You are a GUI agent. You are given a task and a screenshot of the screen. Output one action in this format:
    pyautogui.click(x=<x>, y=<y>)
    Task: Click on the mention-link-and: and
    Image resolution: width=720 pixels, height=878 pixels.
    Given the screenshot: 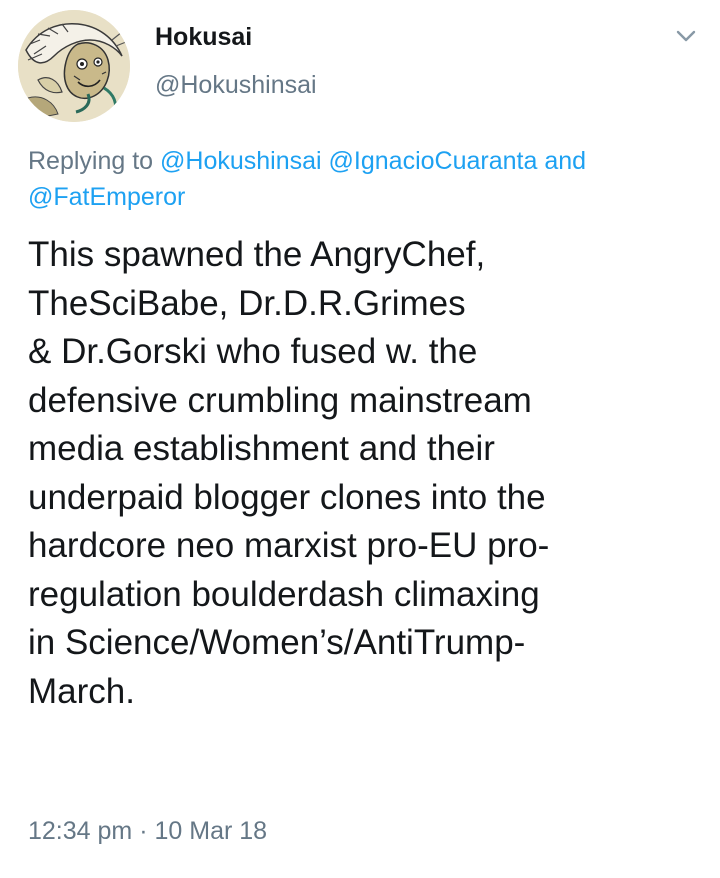 What is the action you would take?
    pyautogui.click(x=565, y=161)
    